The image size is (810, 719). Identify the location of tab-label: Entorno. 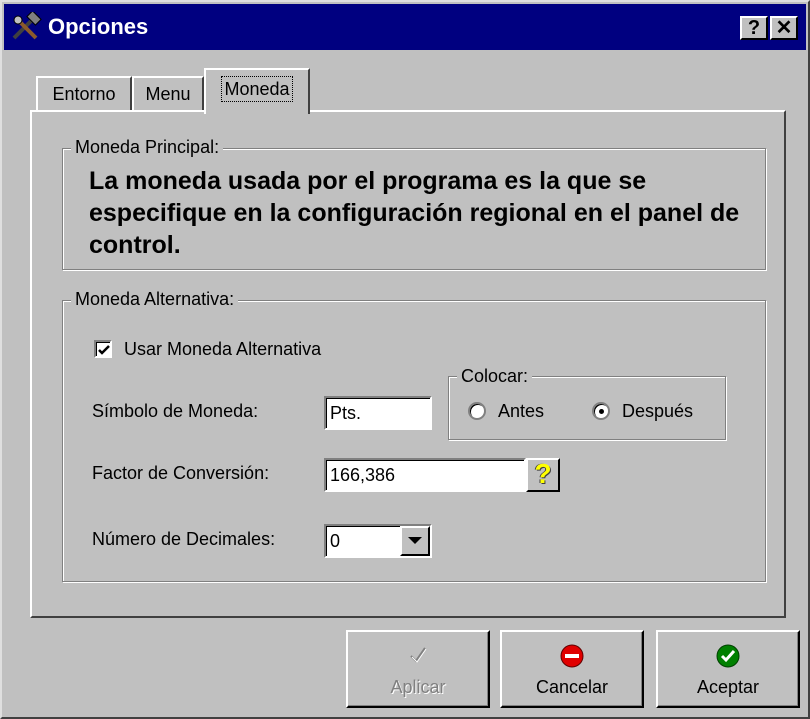
(84, 94).